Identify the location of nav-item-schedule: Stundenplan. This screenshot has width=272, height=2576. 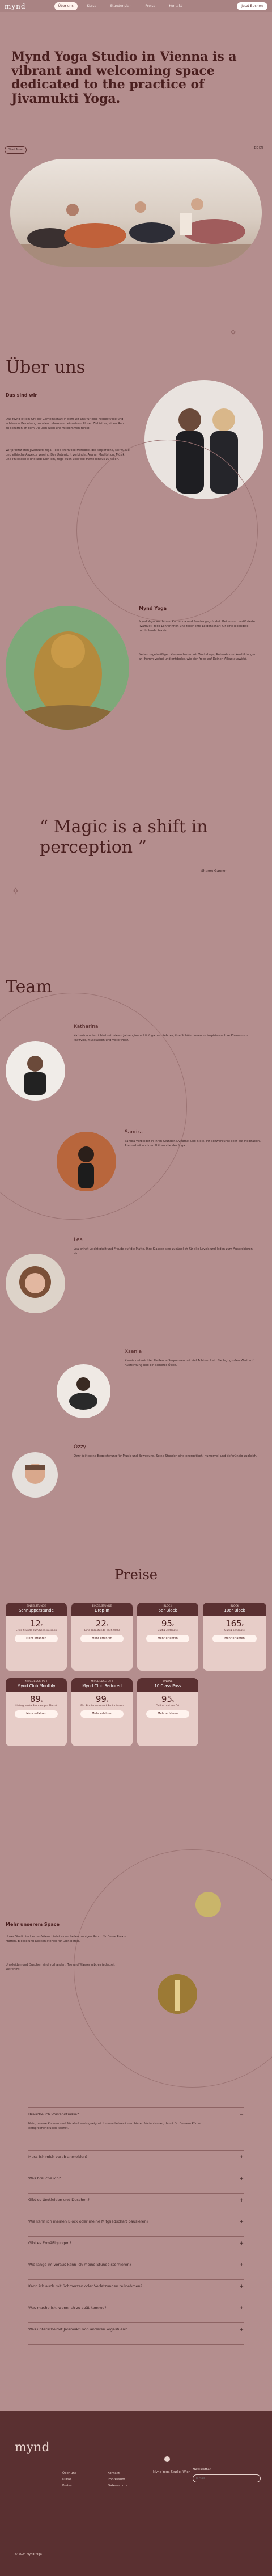
(120, 6).